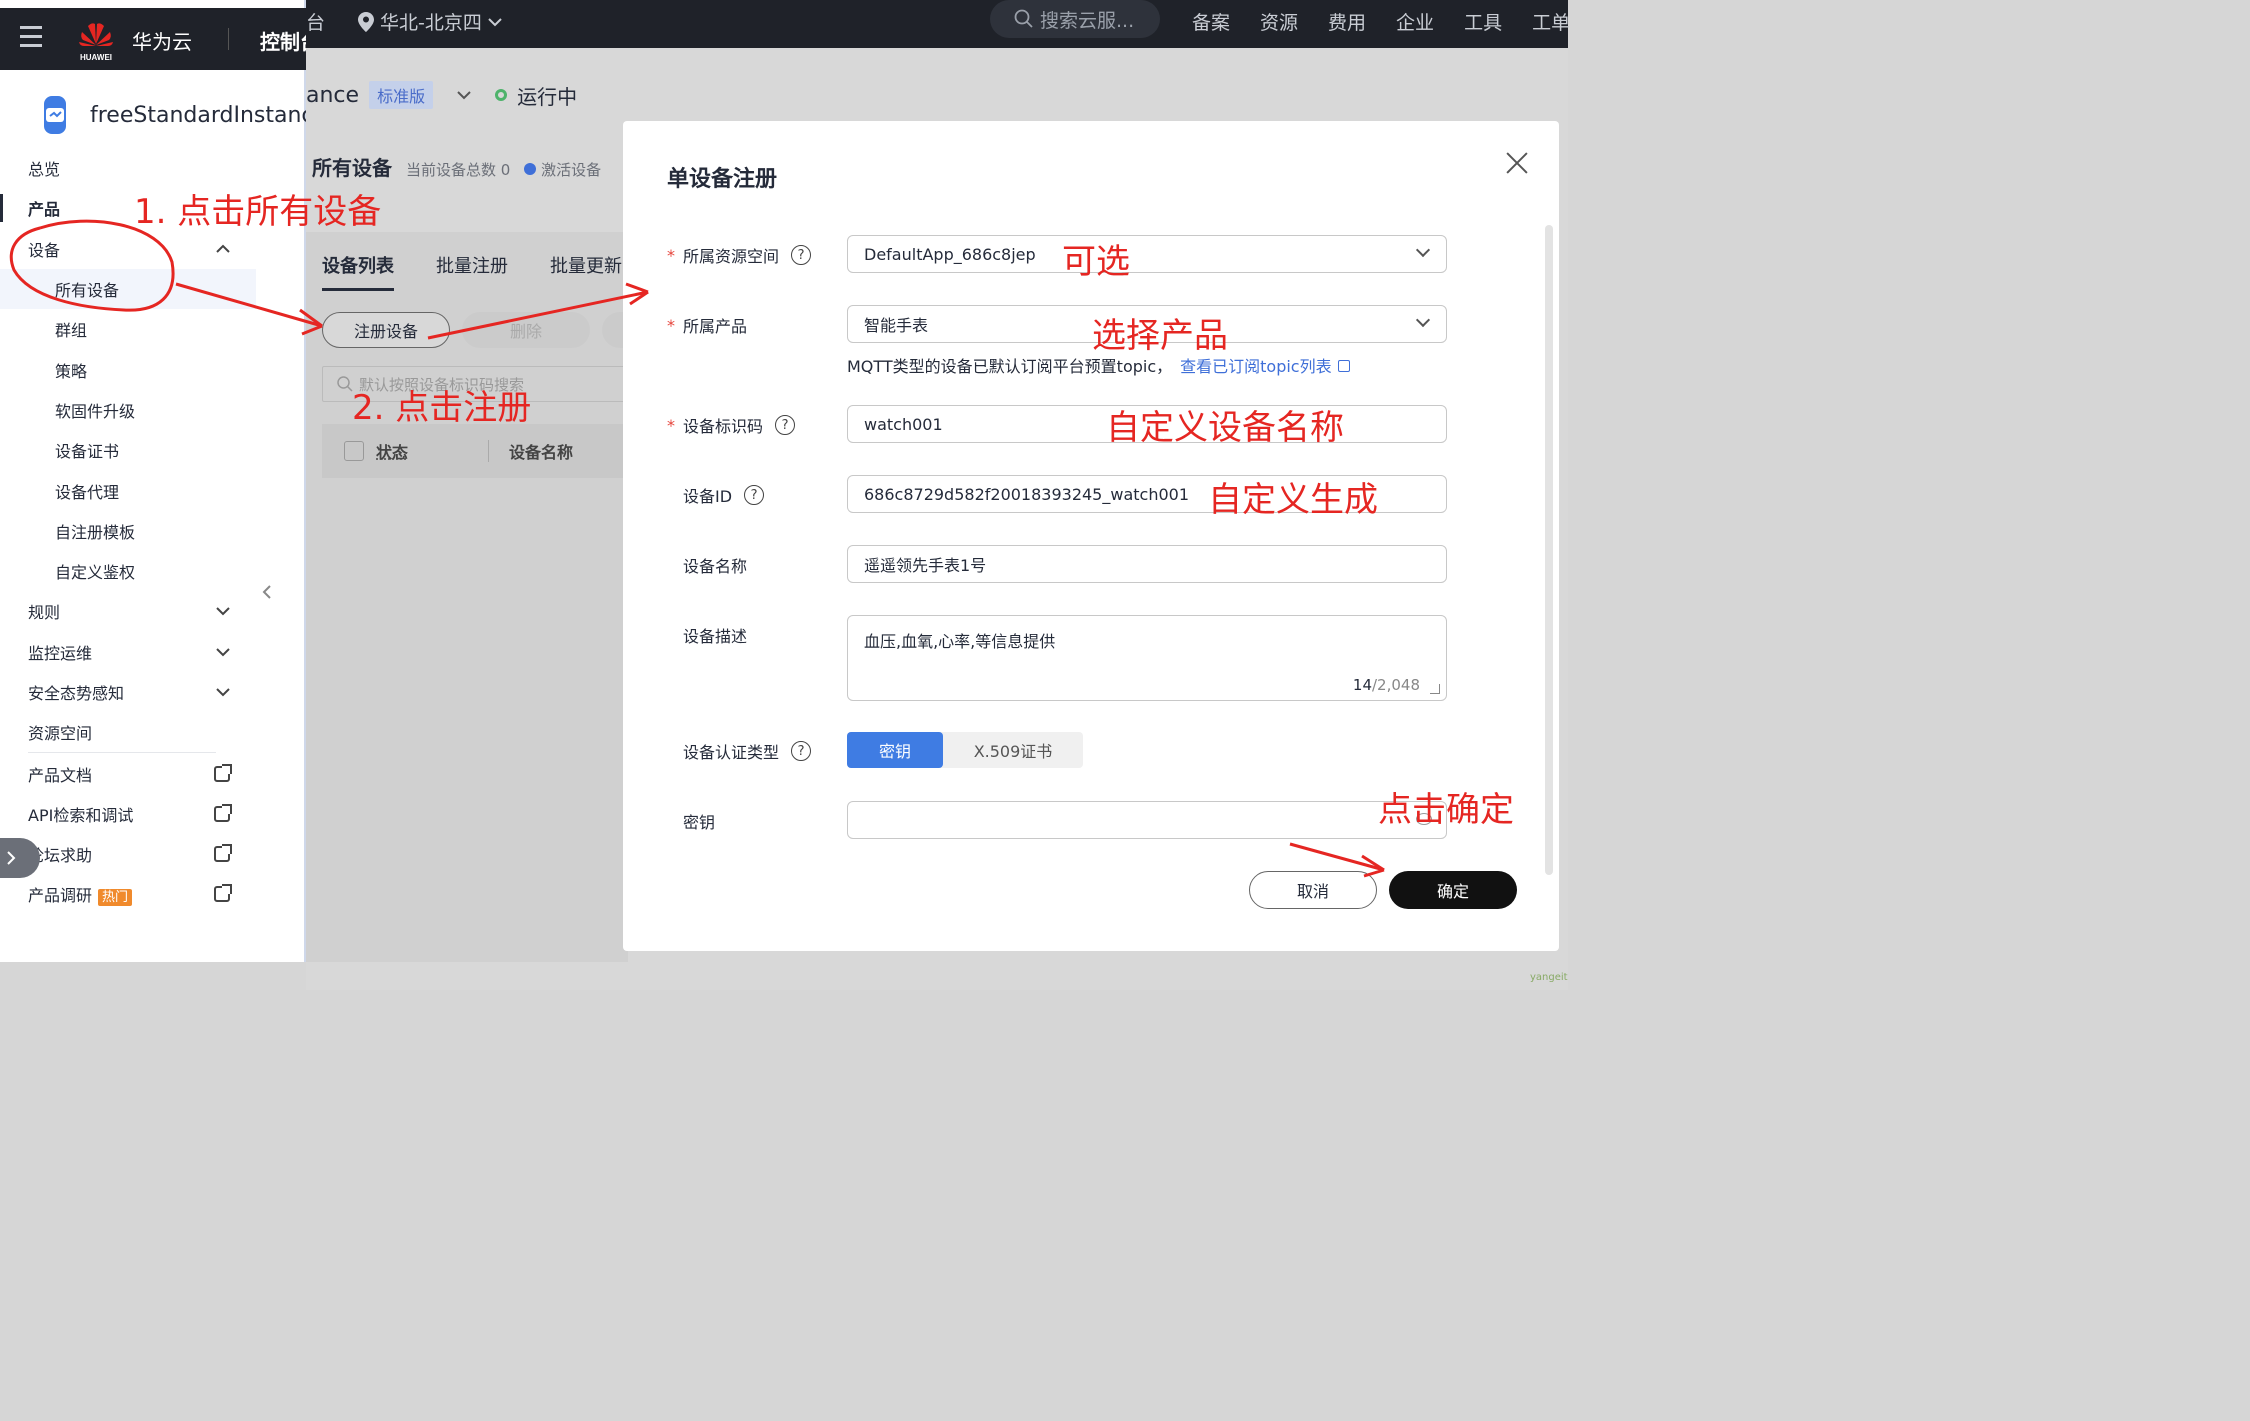 The width and height of the screenshot is (2250, 1421). Describe the element at coordinates (316, 23) in the screenshot. I see `console-label-partial: 台` at that location.